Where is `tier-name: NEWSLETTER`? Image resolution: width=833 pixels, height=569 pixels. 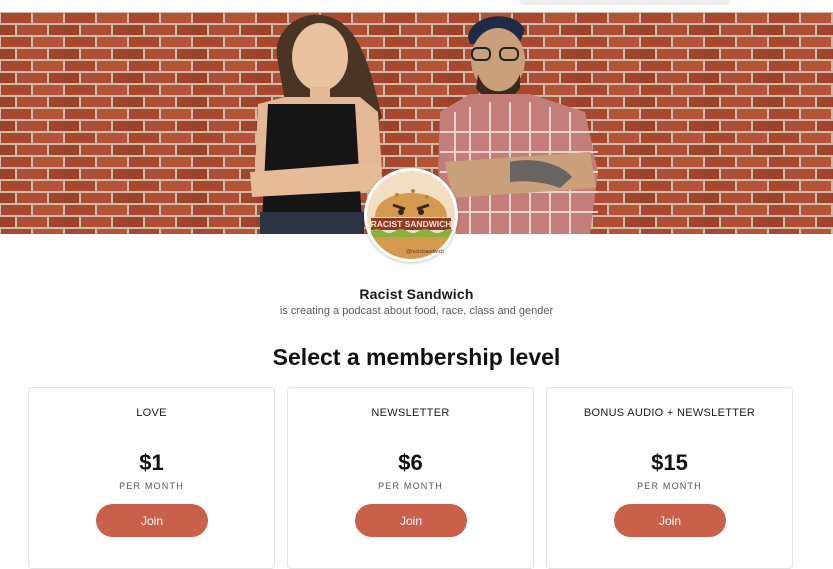 tier-name: NEWSLETTER is located at coordinates (410, 413).